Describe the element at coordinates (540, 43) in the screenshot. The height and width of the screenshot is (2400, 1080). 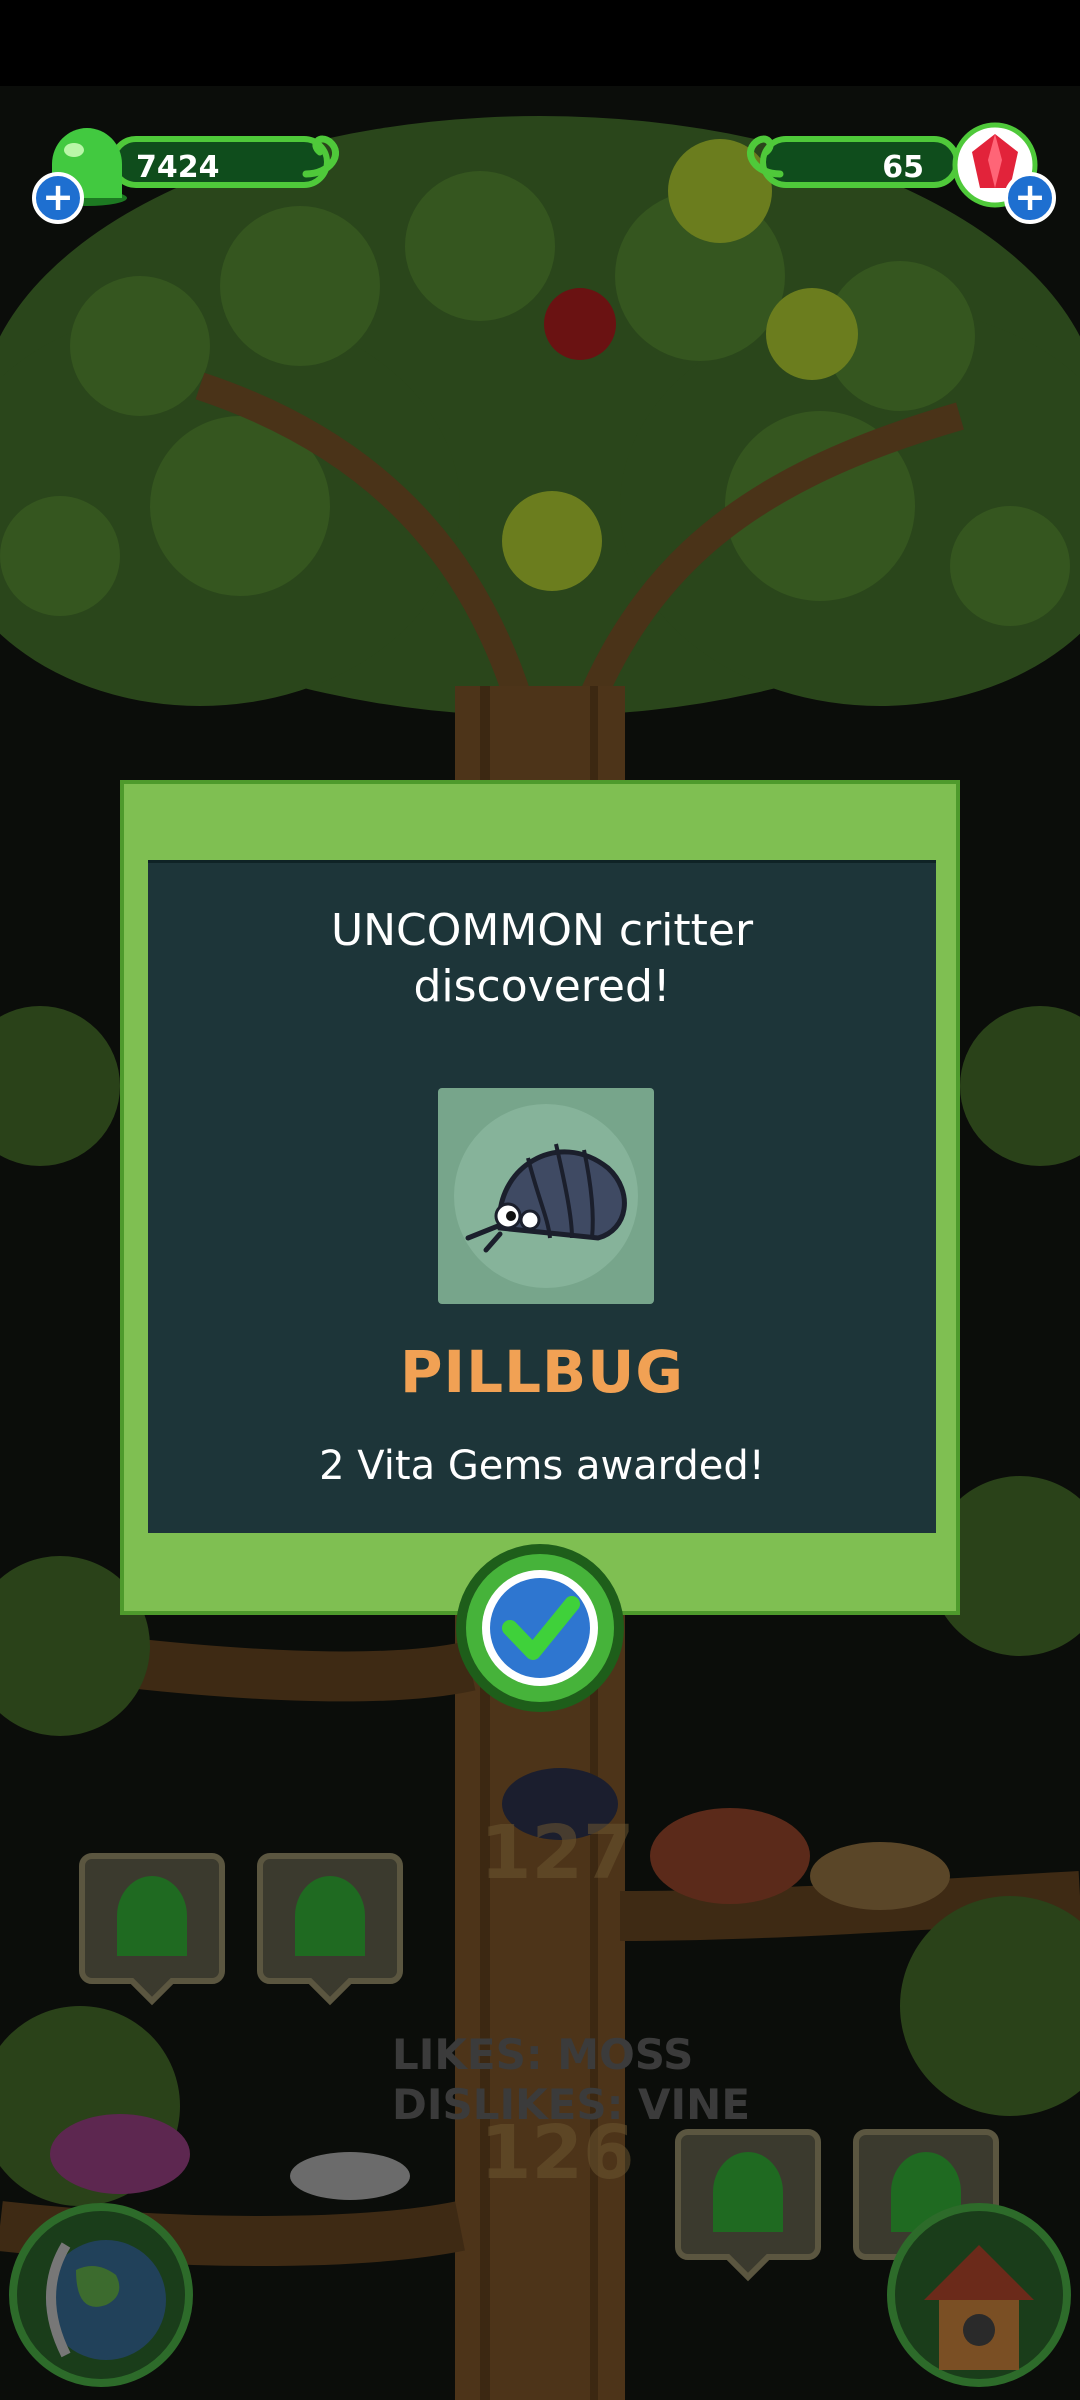
I see `status-bar` at that location.